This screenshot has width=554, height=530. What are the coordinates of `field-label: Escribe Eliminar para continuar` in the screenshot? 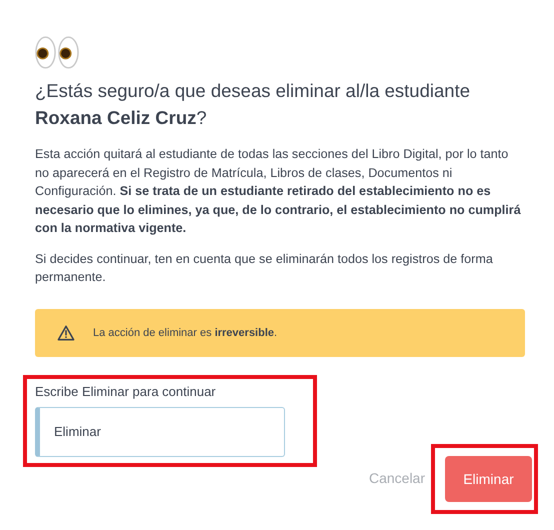 It's located at (126, 391).